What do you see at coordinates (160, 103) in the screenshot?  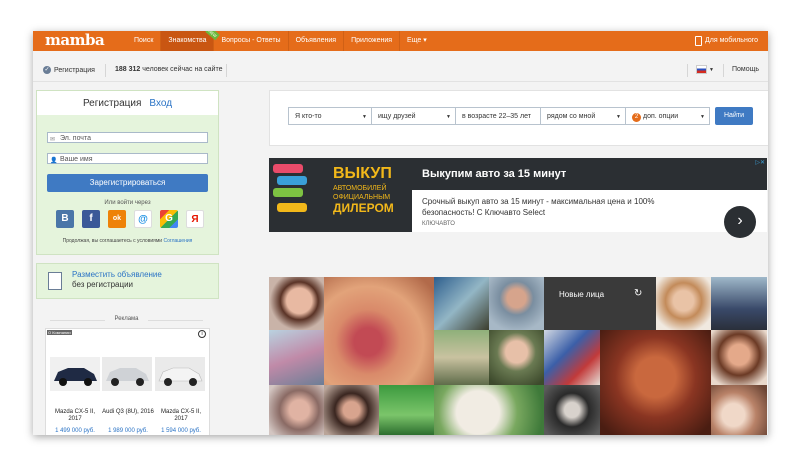 I see `tab-login: Вход` at bounding box center [160, 103].